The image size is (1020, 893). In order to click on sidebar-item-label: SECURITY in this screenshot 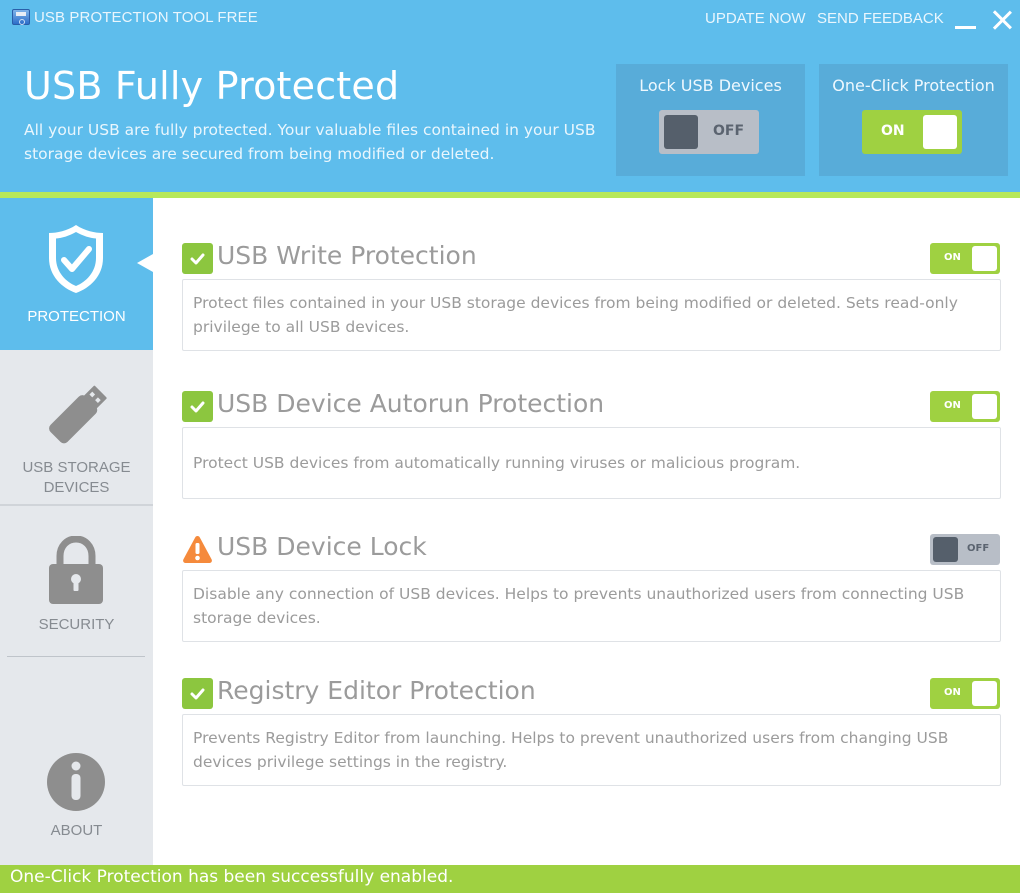, I will do `click(76, 624)`.